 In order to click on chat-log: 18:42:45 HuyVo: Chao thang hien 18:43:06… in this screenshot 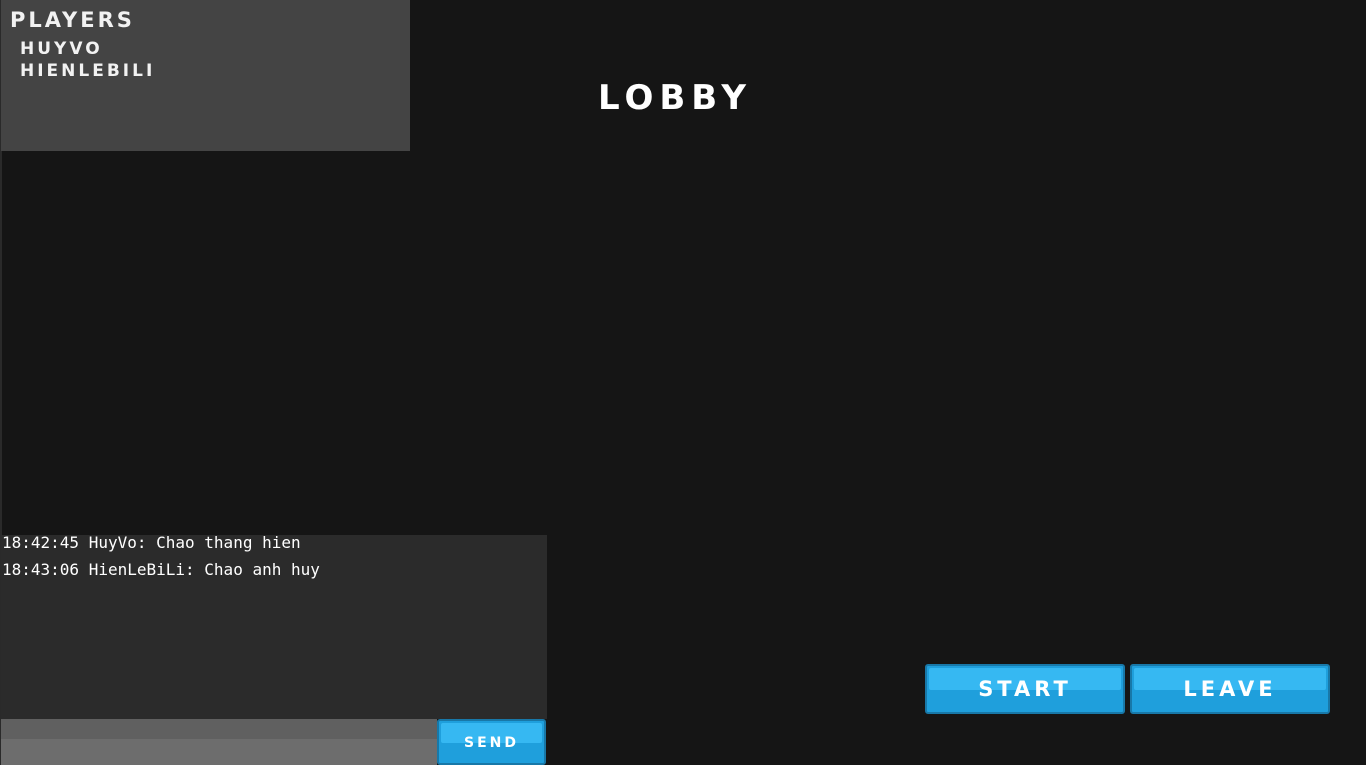, I will do `click(274, 626)`.